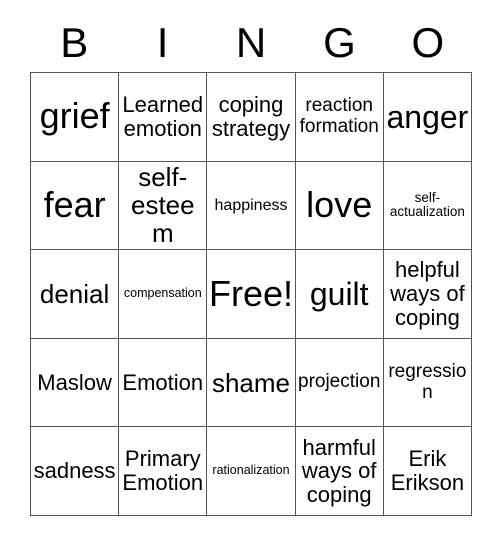 Image resolution: width=500 pixels, height=544 pixels. I want to click on bingo-cell: Learned emotion, so click(163, 117).